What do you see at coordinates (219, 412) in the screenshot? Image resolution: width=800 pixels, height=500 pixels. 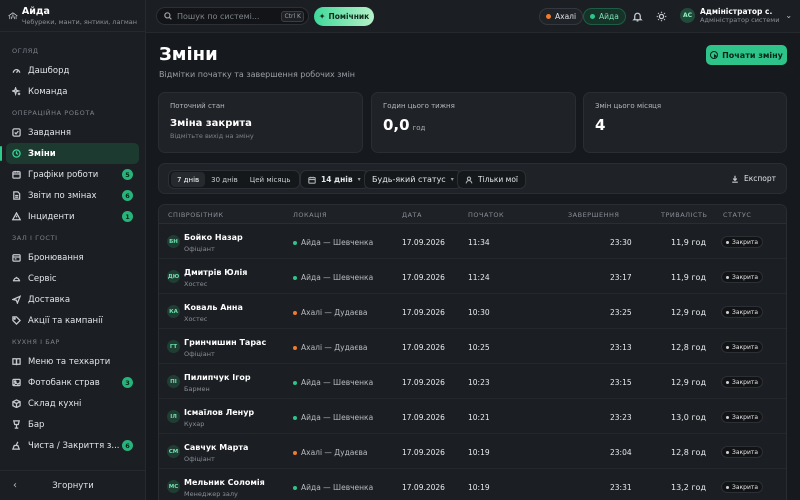 I see `employee-name: Ісмаїлов Ленур` at bounding box center [219, 412].